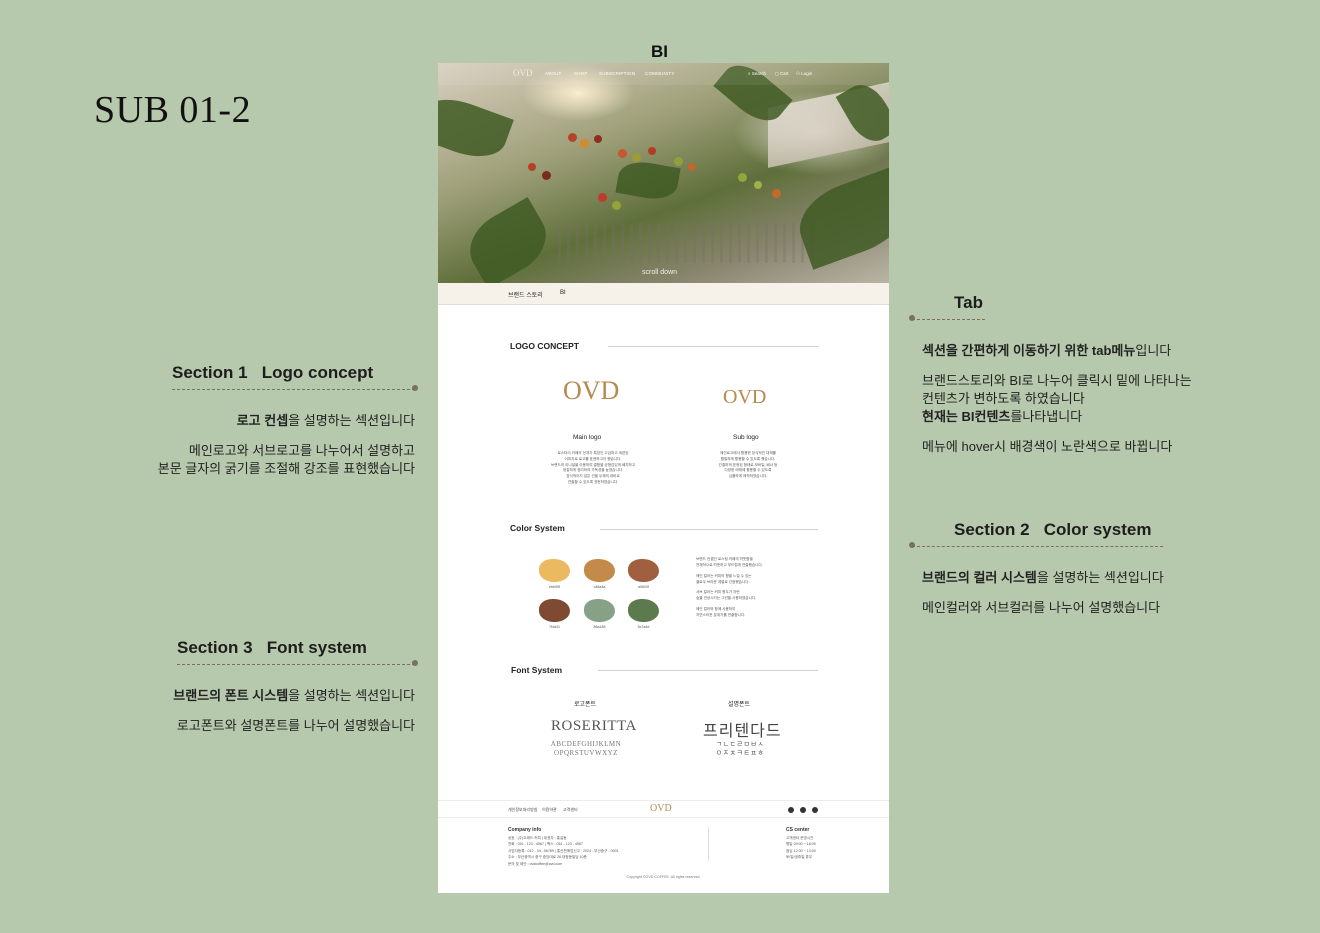 The width and height of the screenshot is (1320, 933). What do you see at coordinates (807, 73) in the screenshot?
I see `login-label: Login` at bounding box center [807, 73].